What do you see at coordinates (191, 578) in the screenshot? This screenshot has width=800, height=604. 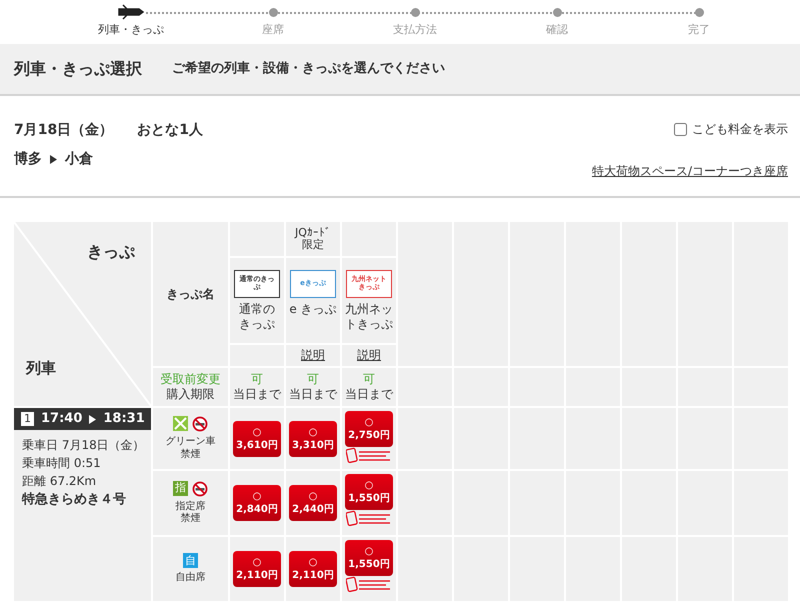 I see `seat-type-label: 自由席` at bounding box center [191, 578].